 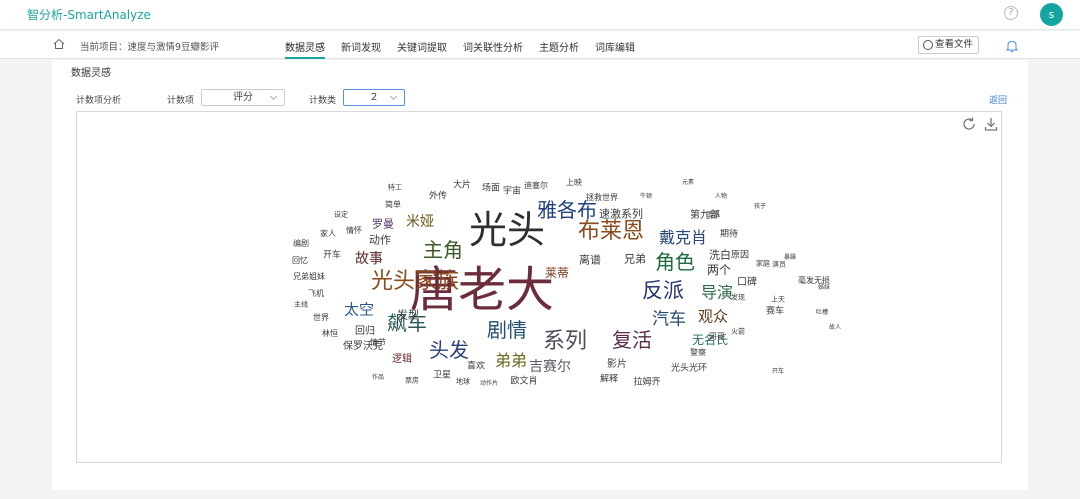 What do you see at coordinates (635, 259) in the screenshot?
I see `cloud-word: 兄弟` at bounding box center [635, 259].